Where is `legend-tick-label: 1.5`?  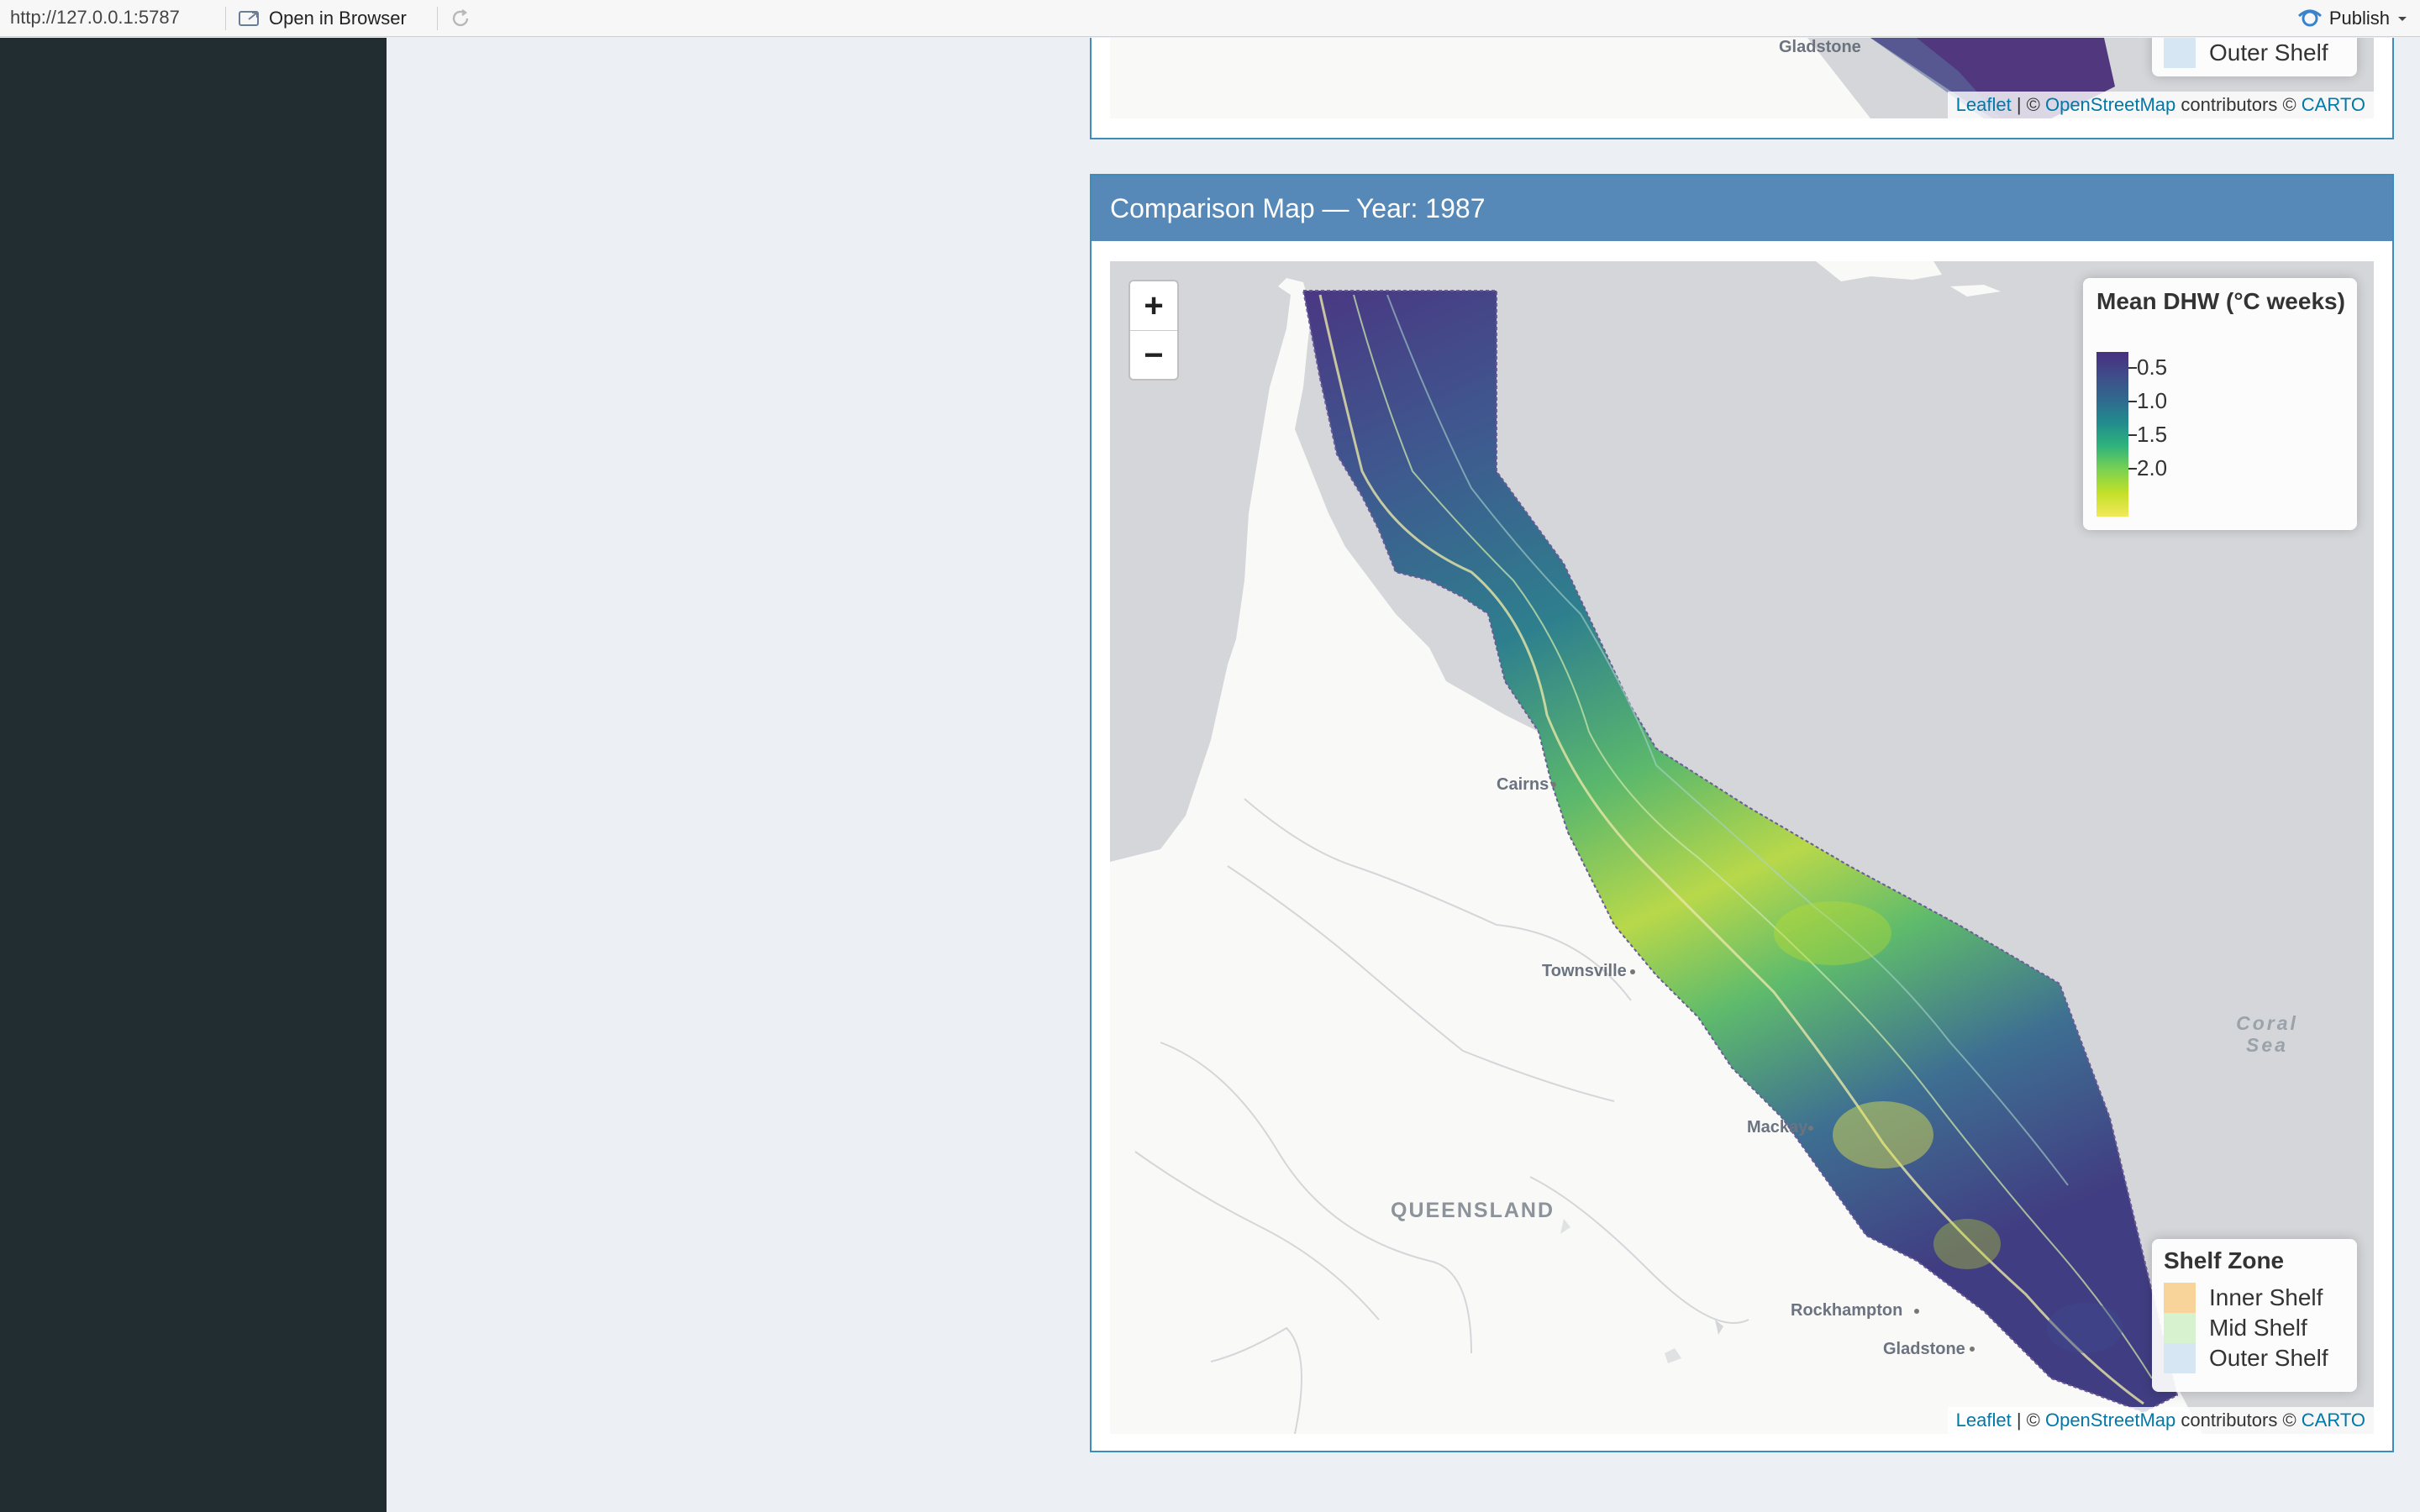
legend-tick-label: 1.5 is located at coordinates (2152, 434).